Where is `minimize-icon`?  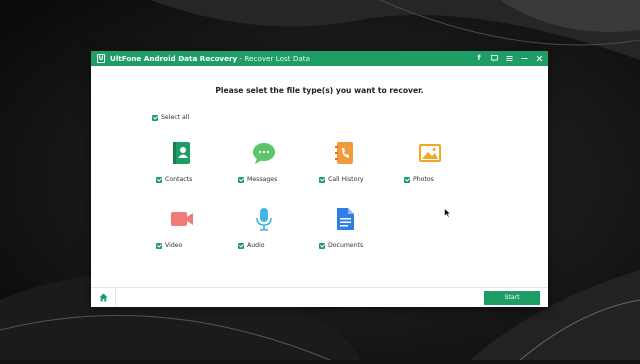 minimize-icon is located at coordinates (524, 58).